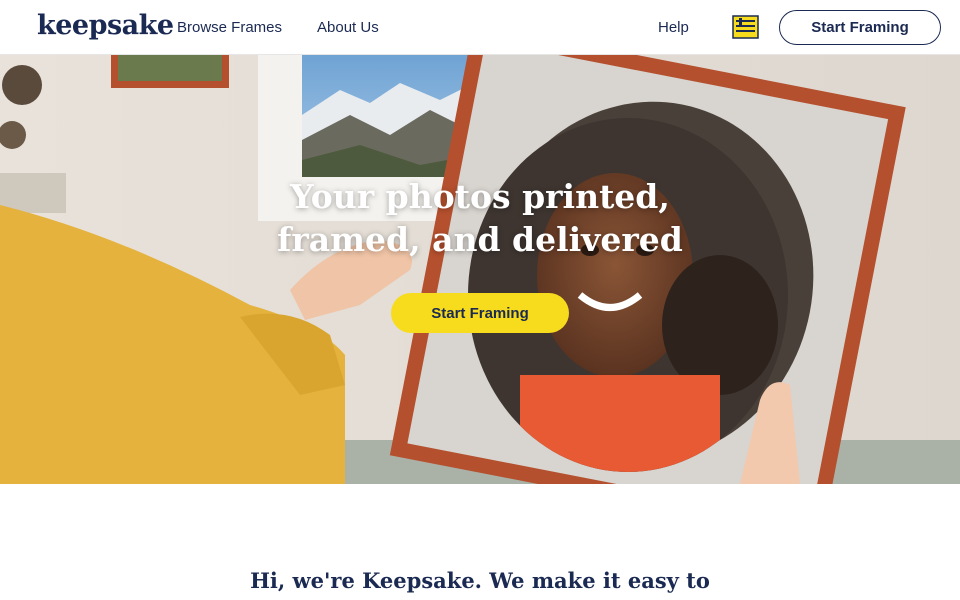 This screenshot has height=600, width=960. I want to click on header-start-framing-button: Start Framing, so click(860, 27).